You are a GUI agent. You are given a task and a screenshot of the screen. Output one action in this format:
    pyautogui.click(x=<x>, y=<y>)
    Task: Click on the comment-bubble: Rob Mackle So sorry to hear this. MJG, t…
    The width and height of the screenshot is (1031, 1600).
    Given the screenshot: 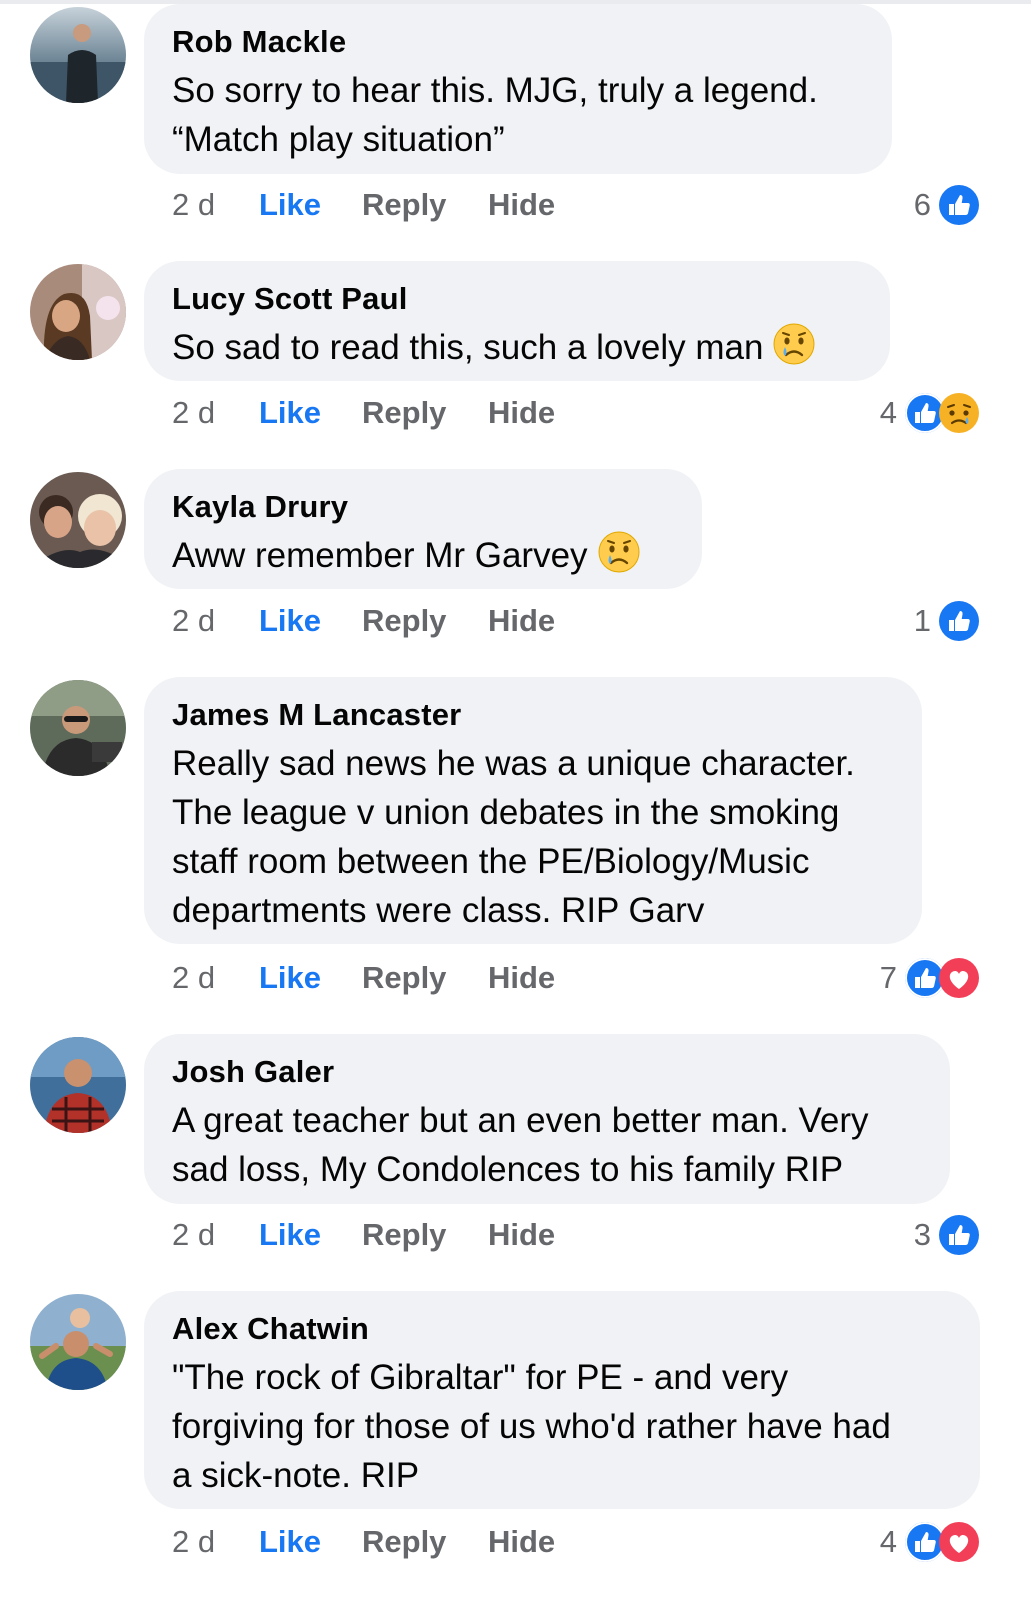 What is the action you would take?
    pyautogui.click(x=518, y=89)
    